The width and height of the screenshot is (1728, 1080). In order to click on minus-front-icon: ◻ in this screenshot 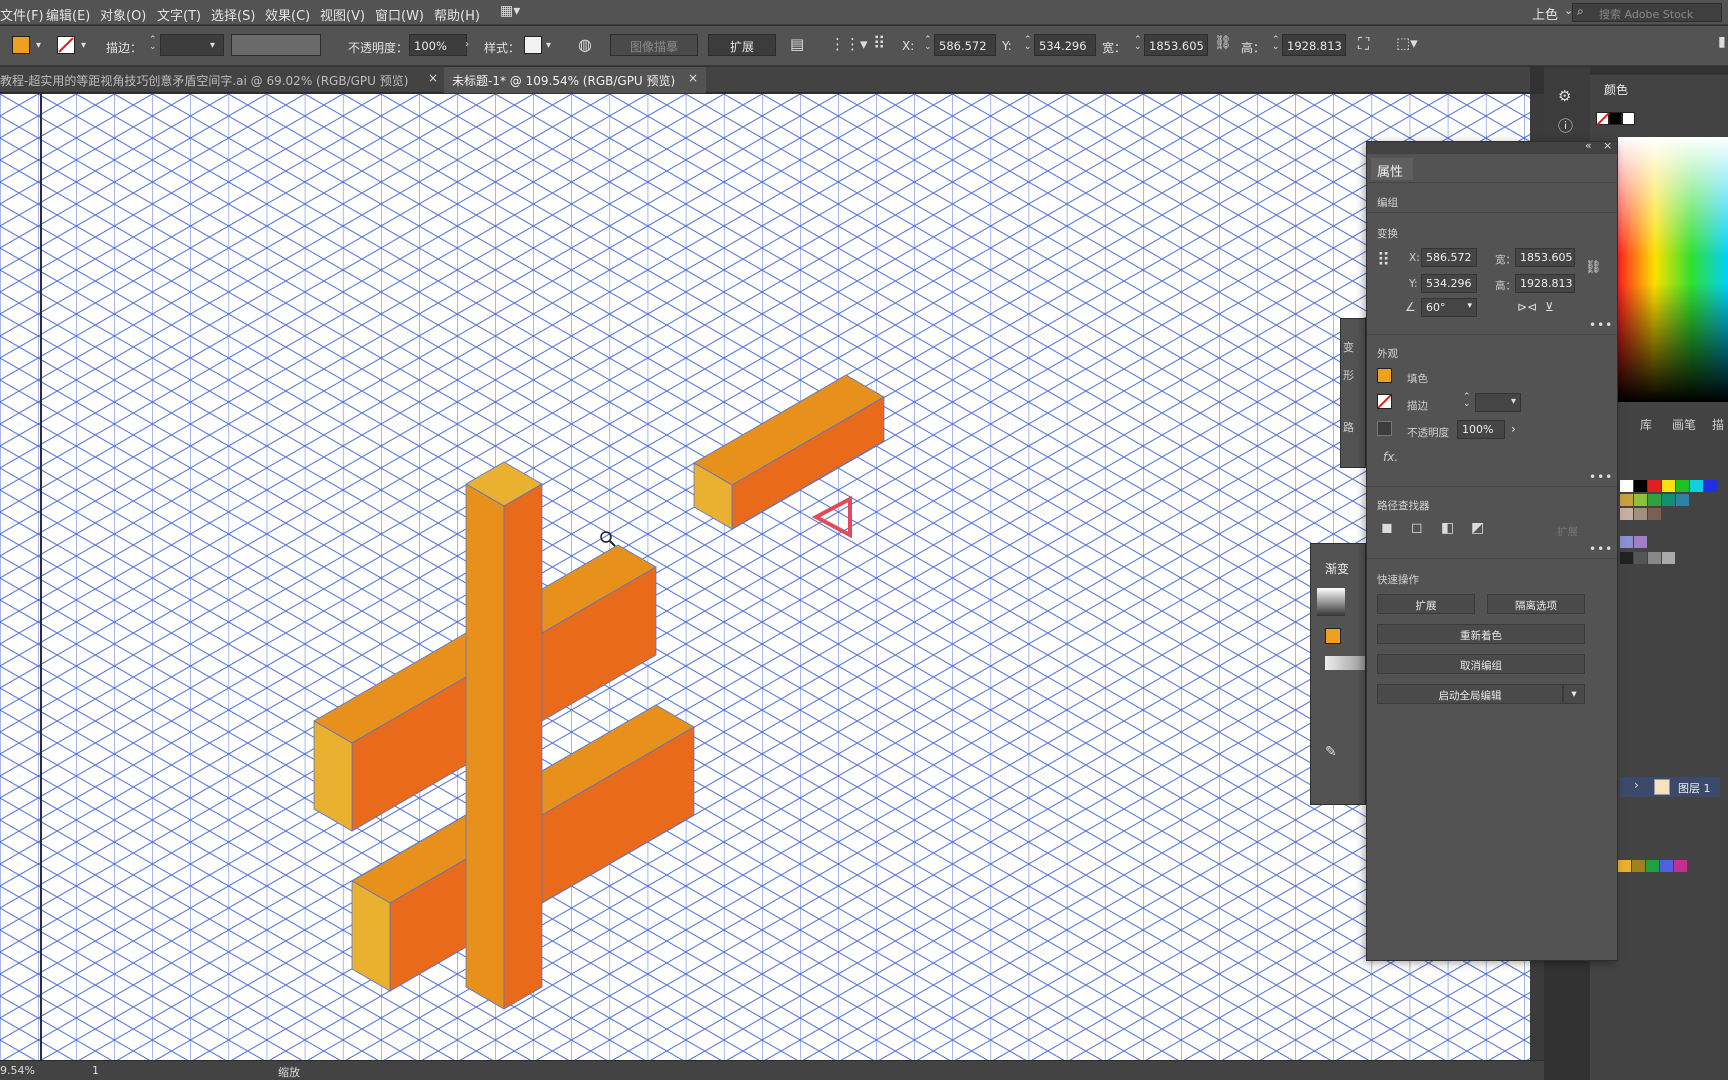, I will do `click(1417, 528)`.